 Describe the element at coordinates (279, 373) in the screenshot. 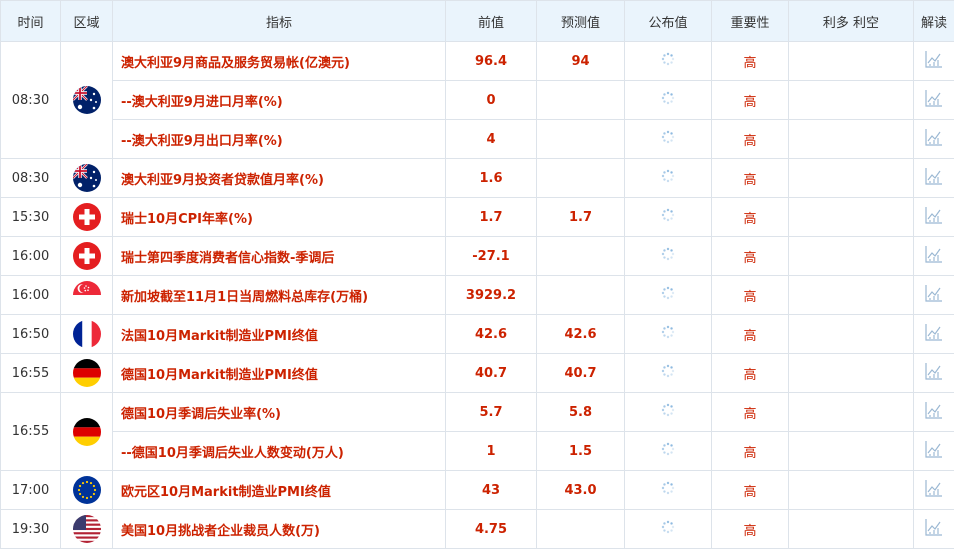

I see `indicator-link: 德国10月Markit制造业PMI终值` at that location.